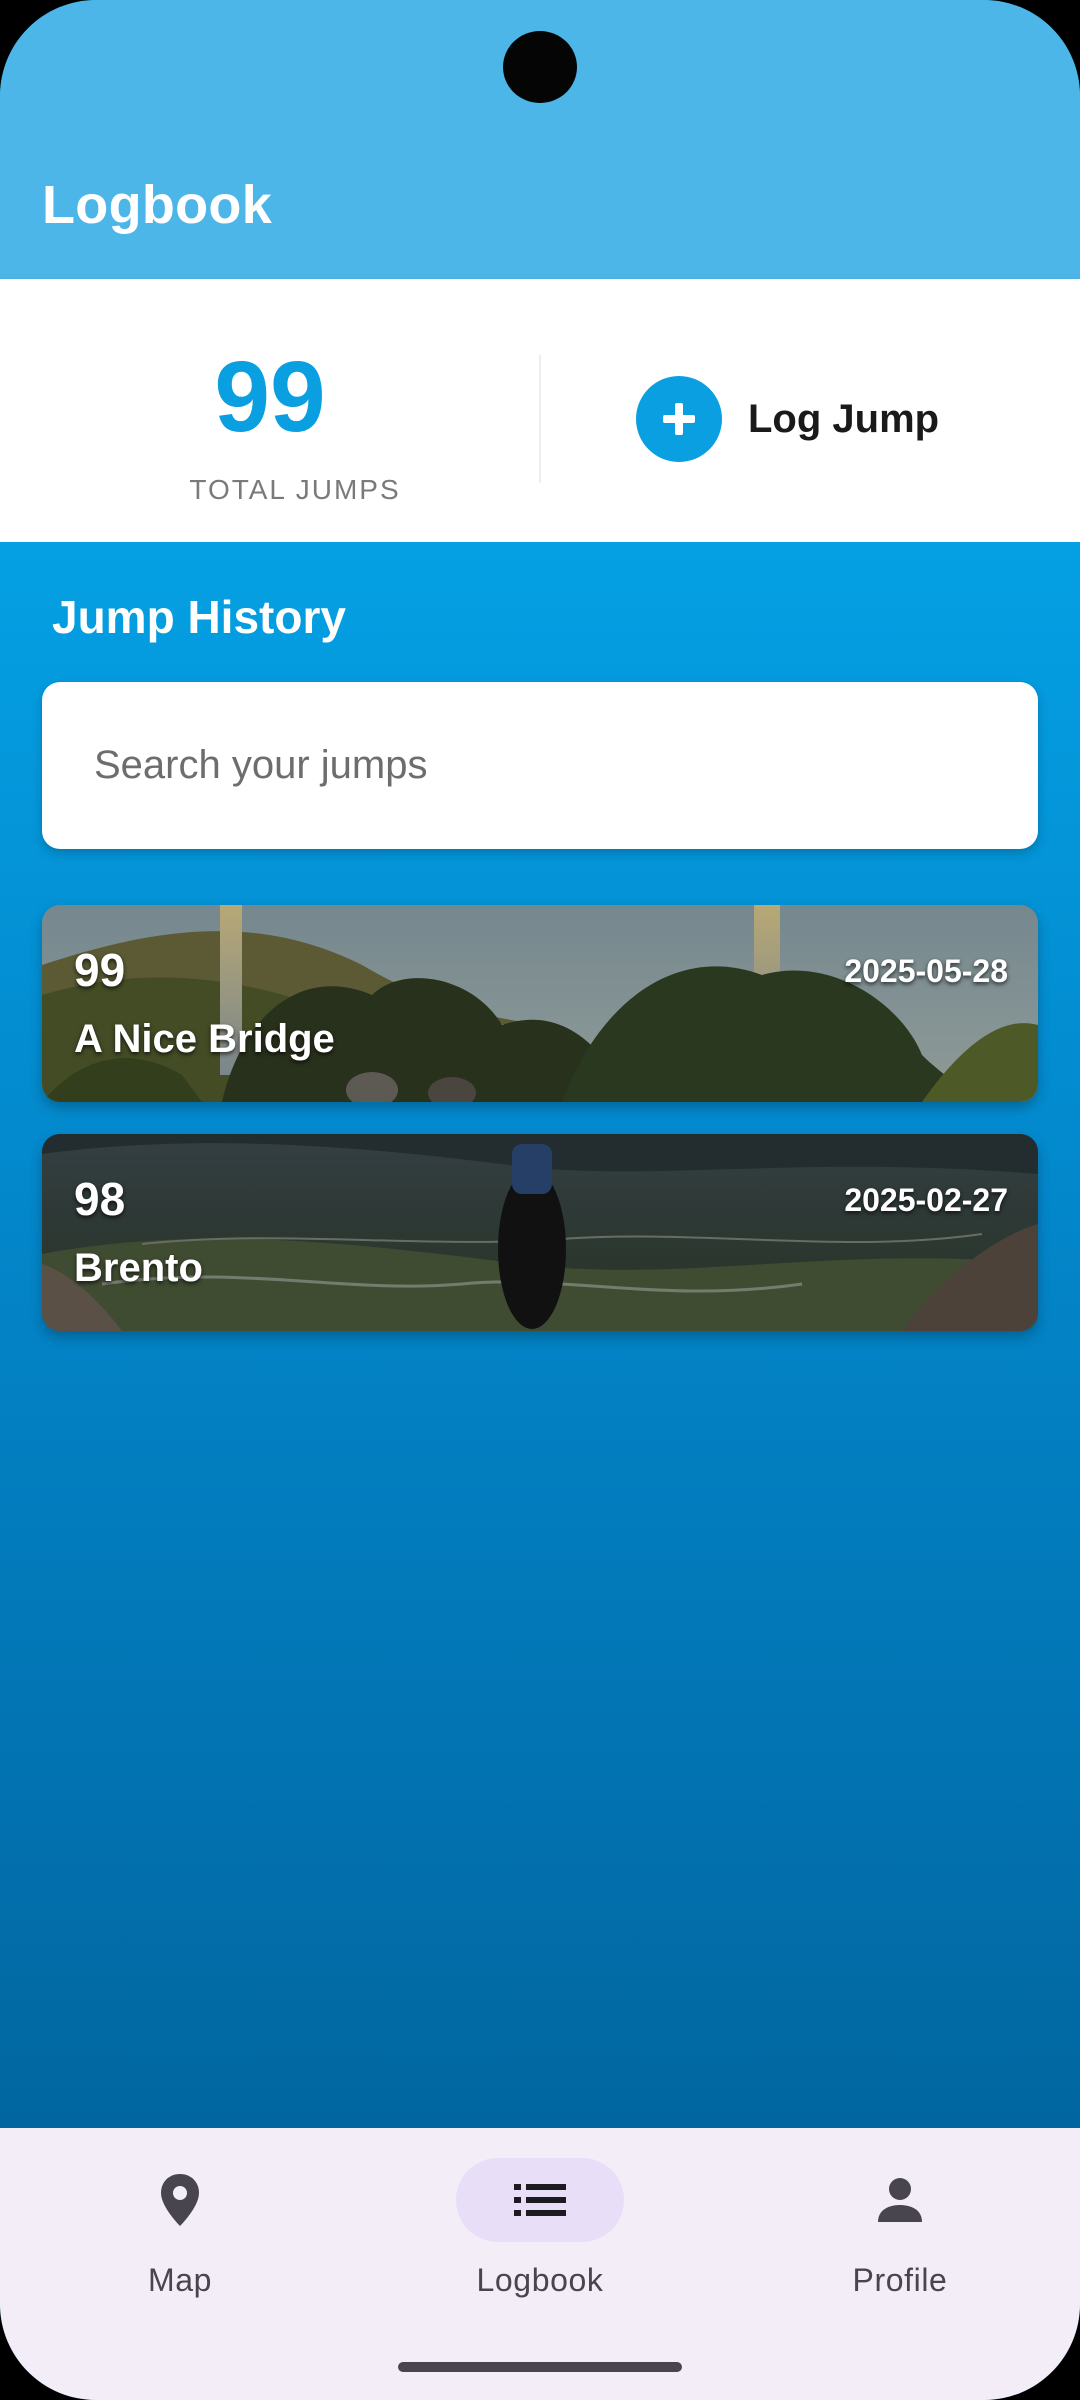 The width and height of the screenshot is (1080, 2400). I want to click on jump-number: 98, so click(100, 1199).